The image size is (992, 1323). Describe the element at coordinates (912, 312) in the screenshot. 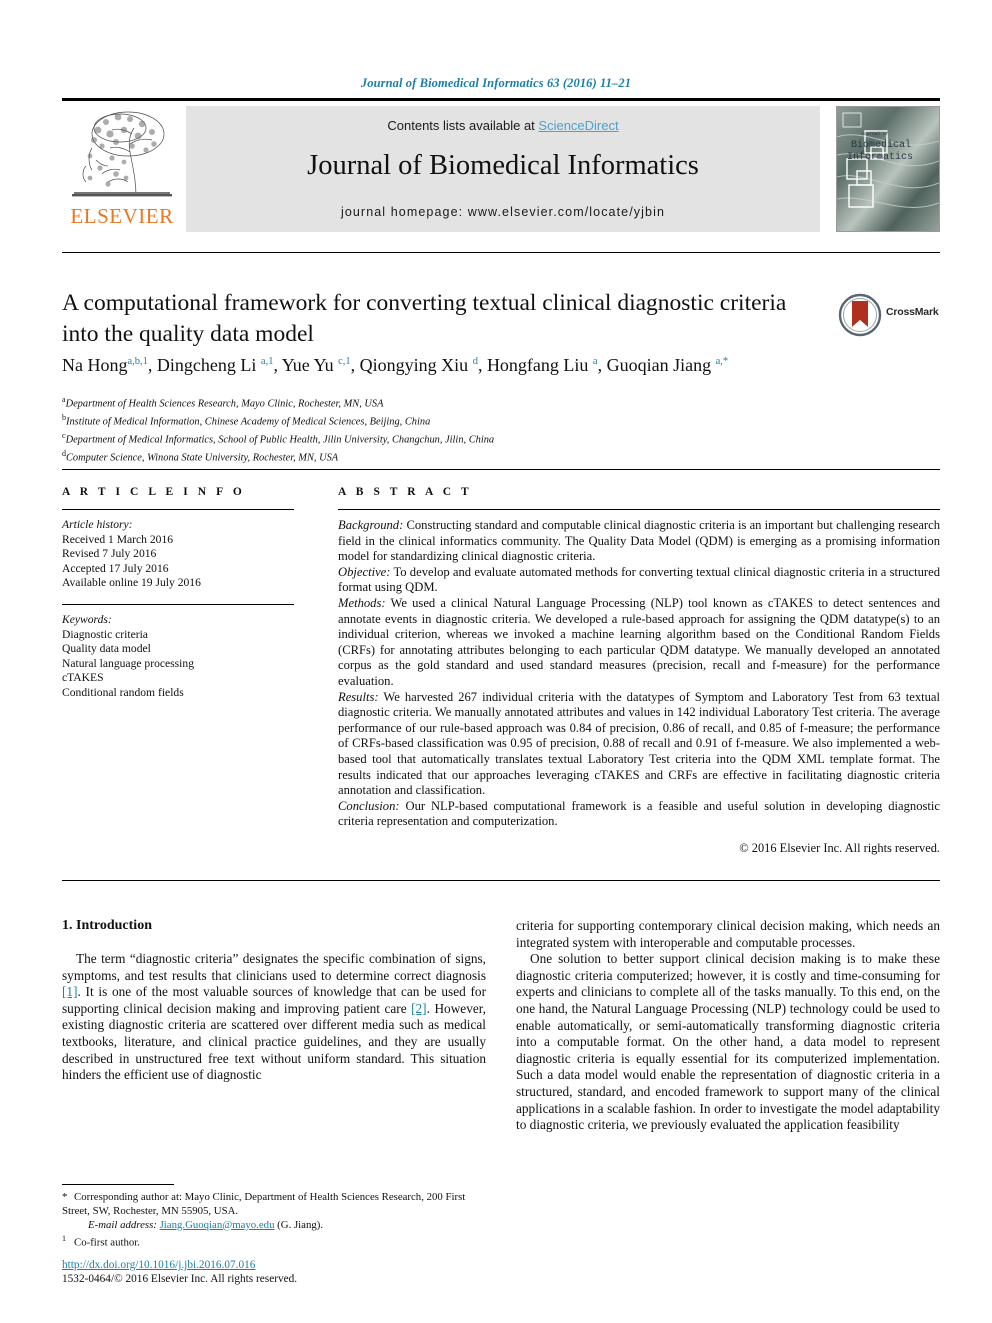

I see `crossmark-label: CrossMark` at that location.